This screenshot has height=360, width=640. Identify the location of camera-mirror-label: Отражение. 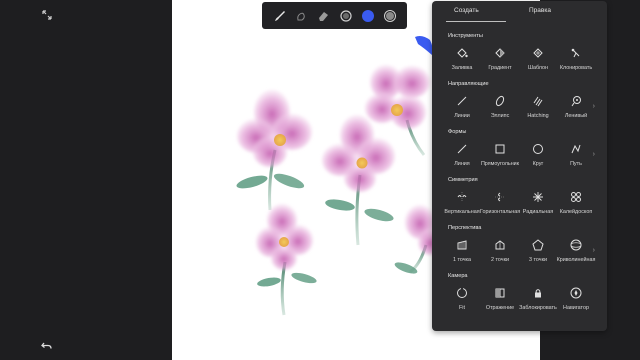
(500, 308).